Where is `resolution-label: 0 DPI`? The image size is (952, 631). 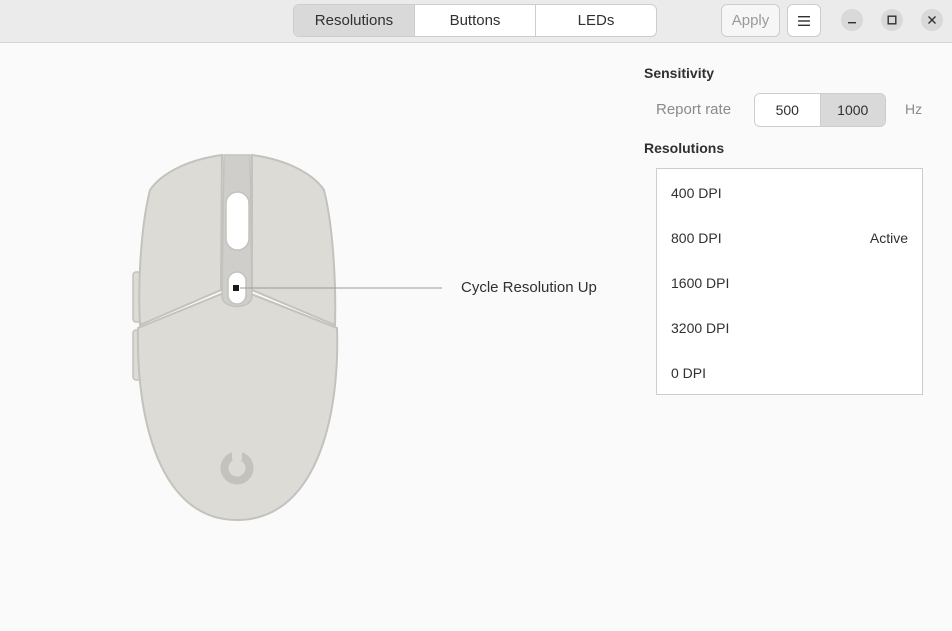
resolution-label: 0 DPI is located at coordinates (689, 372).